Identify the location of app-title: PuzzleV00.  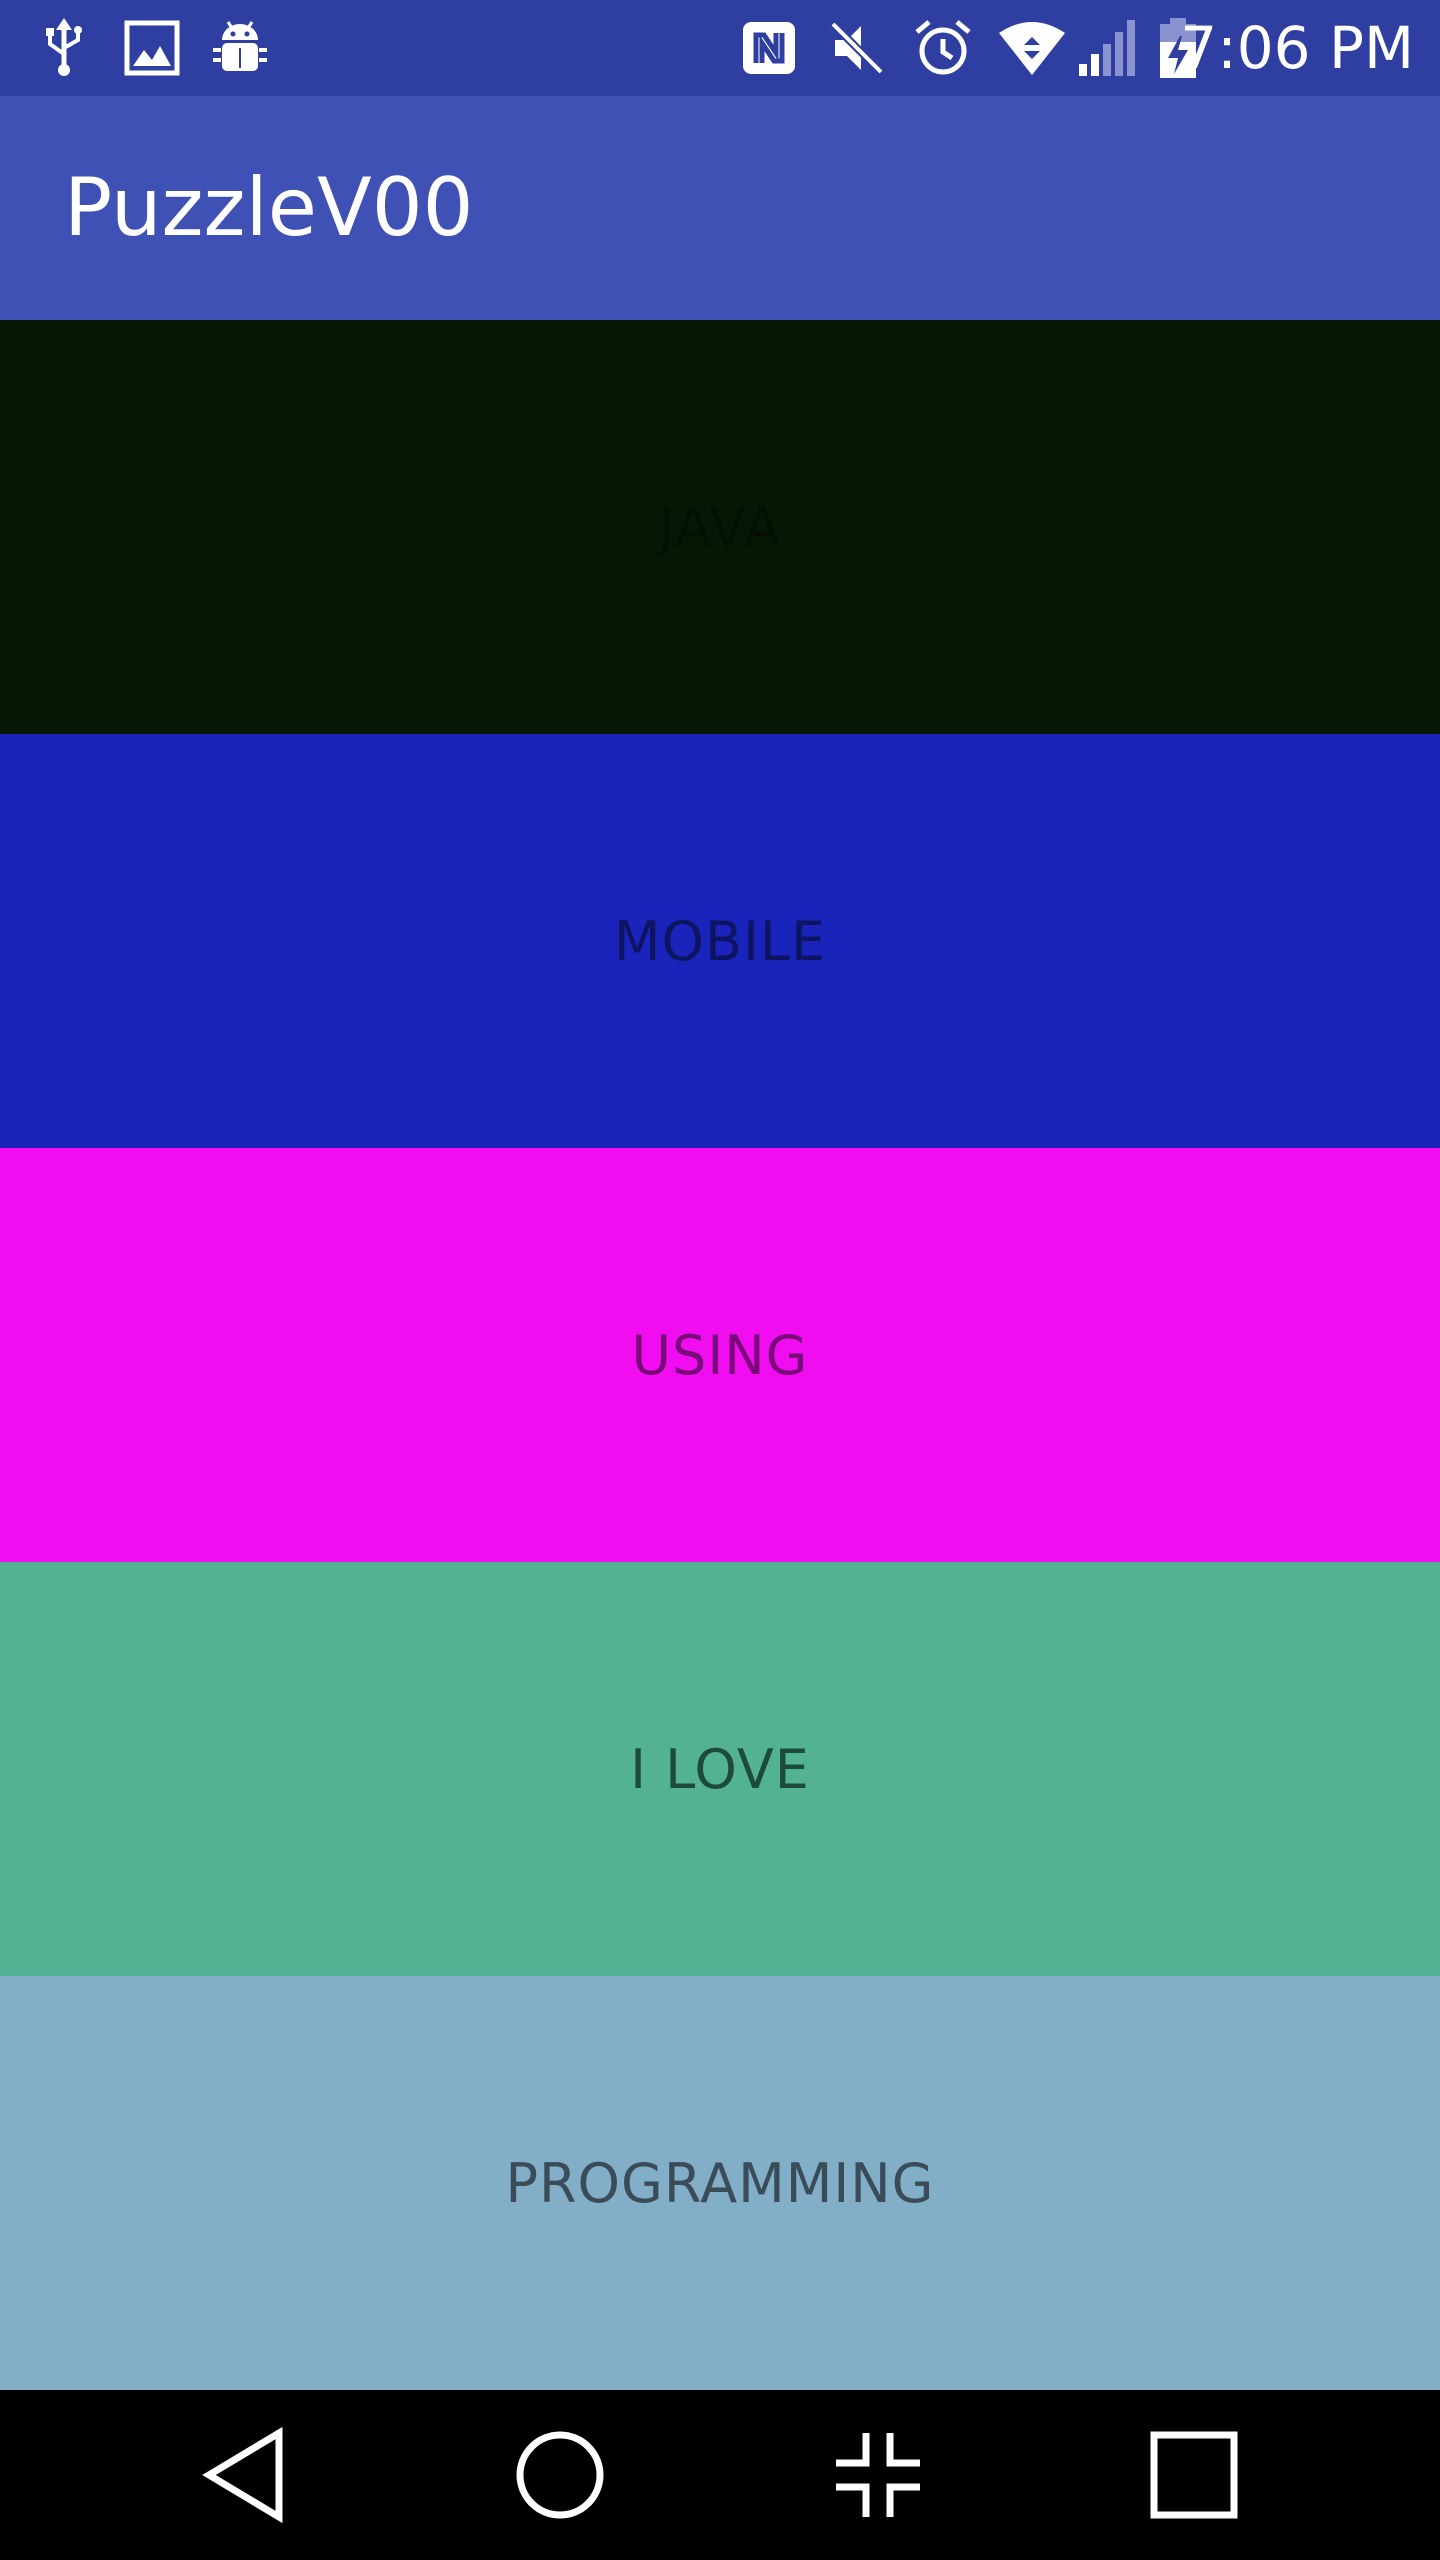
(269, 207).